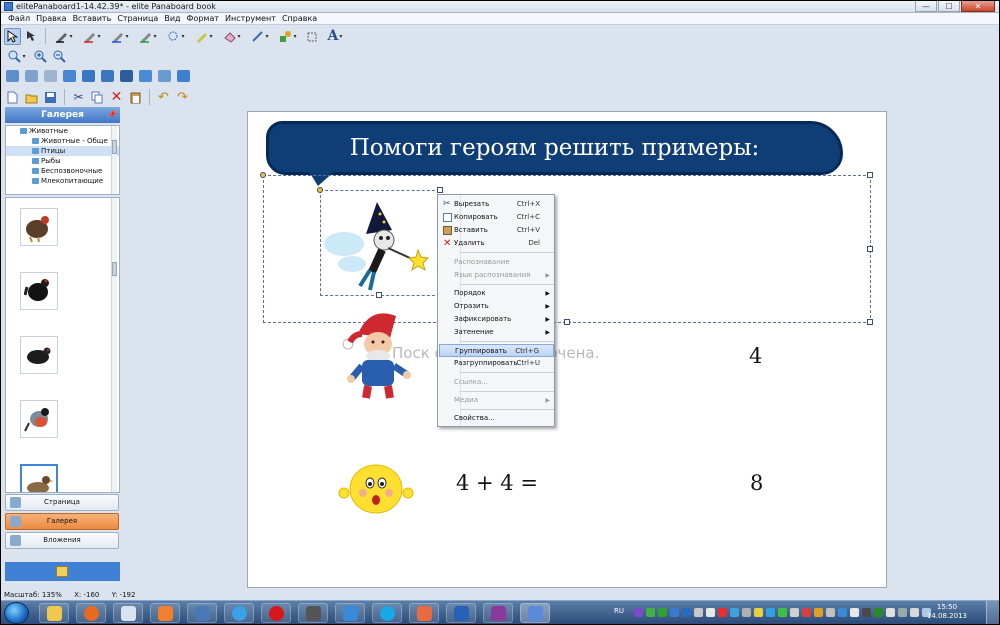 Image resolution: width=1000 pixels, height=625 pixels. What do you see at coordinates (424, 613) in the screenshot?
I see `taskbar-paint` at bounding box center [424, 613].